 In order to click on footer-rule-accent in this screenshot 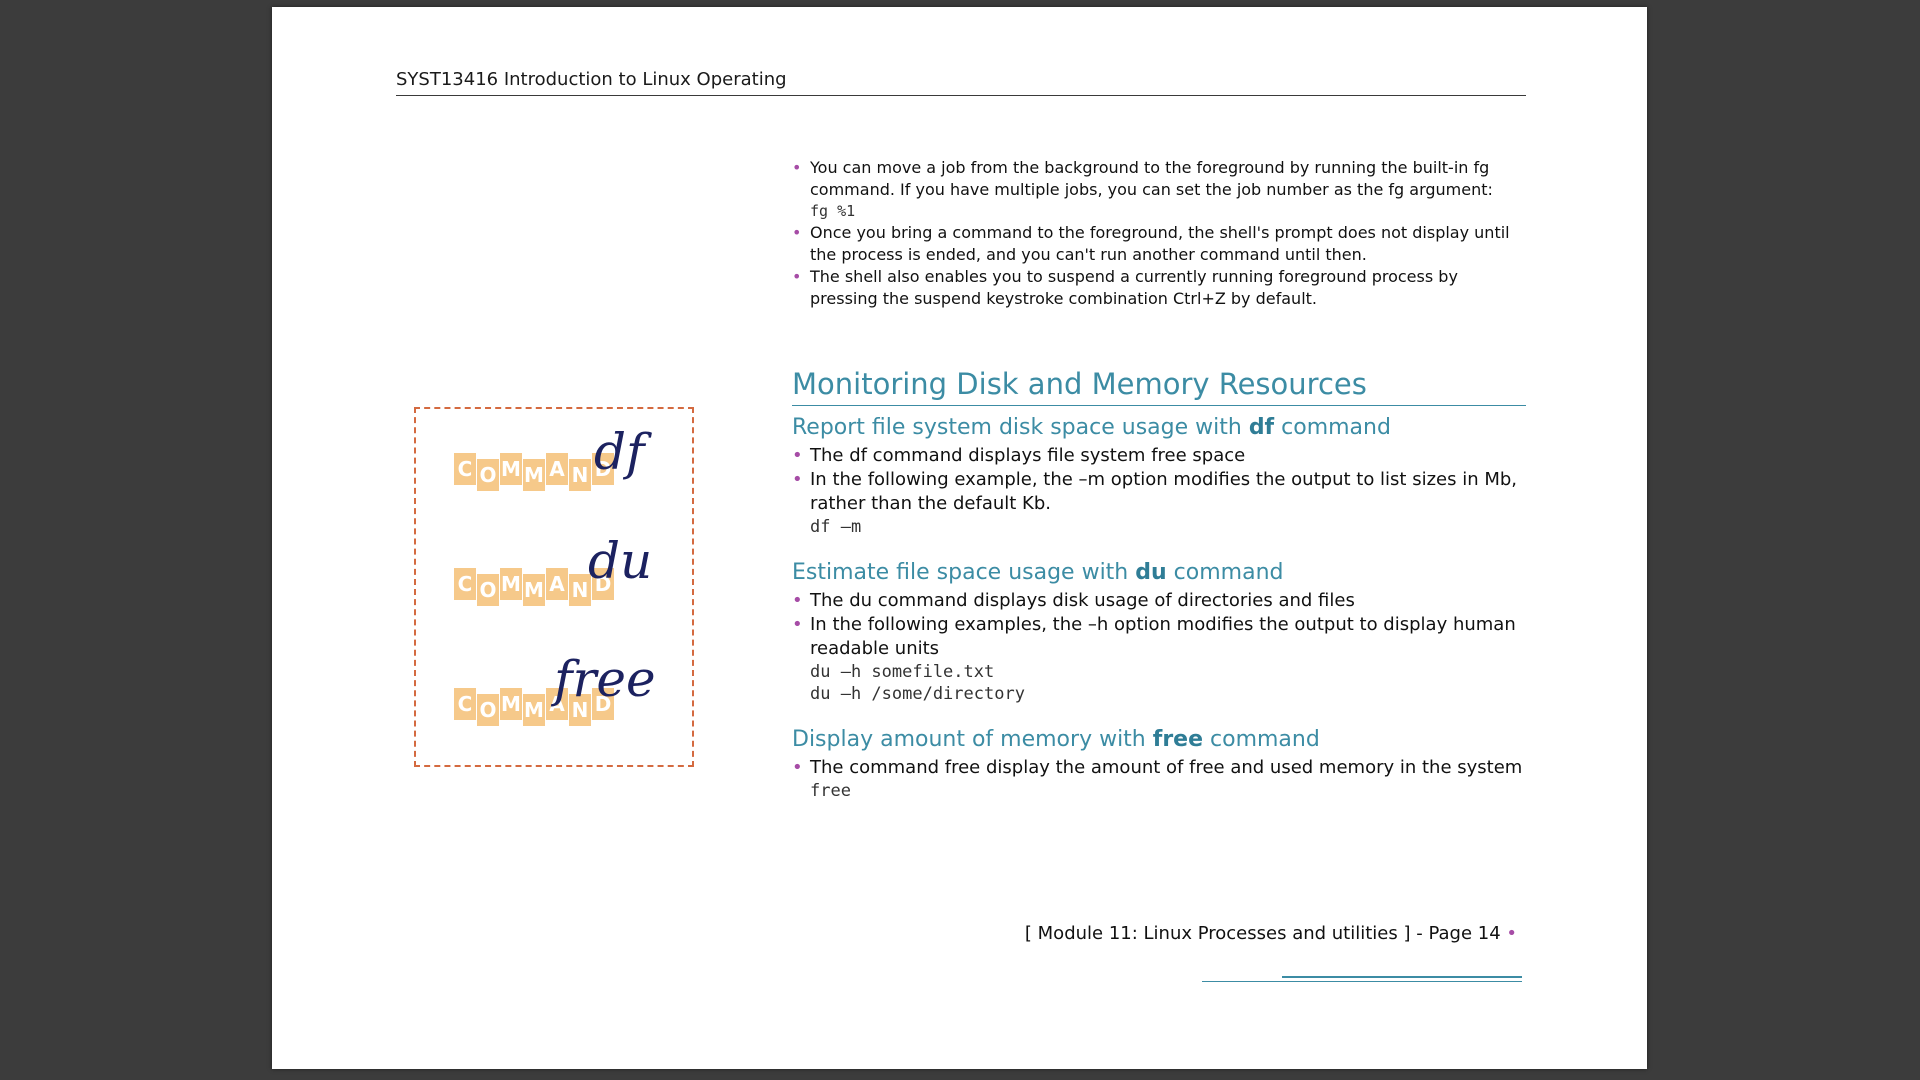, I will do `click(1402, 977)`.